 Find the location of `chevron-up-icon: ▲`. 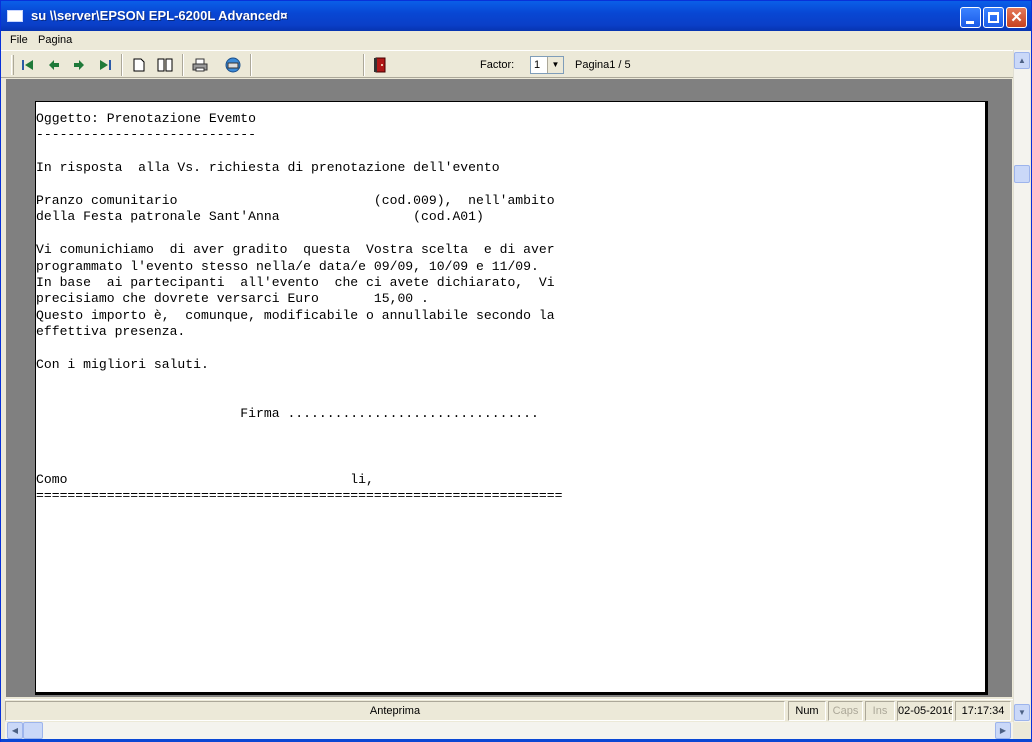

chevron-up-icon: ▲ is located at coordinates (1022, 60).